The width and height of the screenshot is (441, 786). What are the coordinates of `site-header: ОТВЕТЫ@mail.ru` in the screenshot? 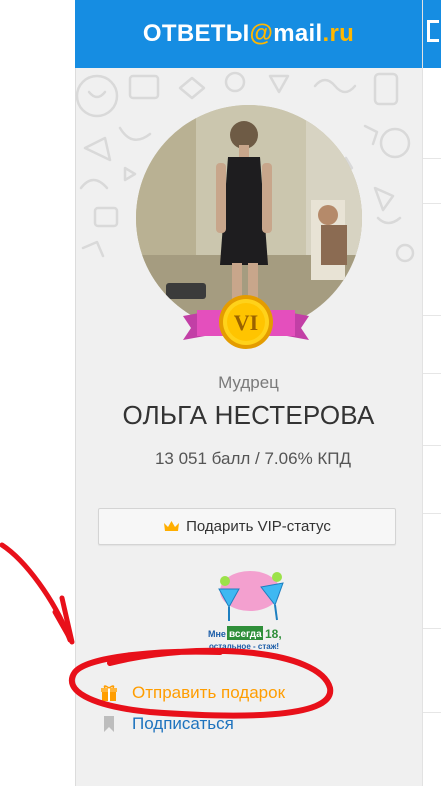 It's located at (248, 34).